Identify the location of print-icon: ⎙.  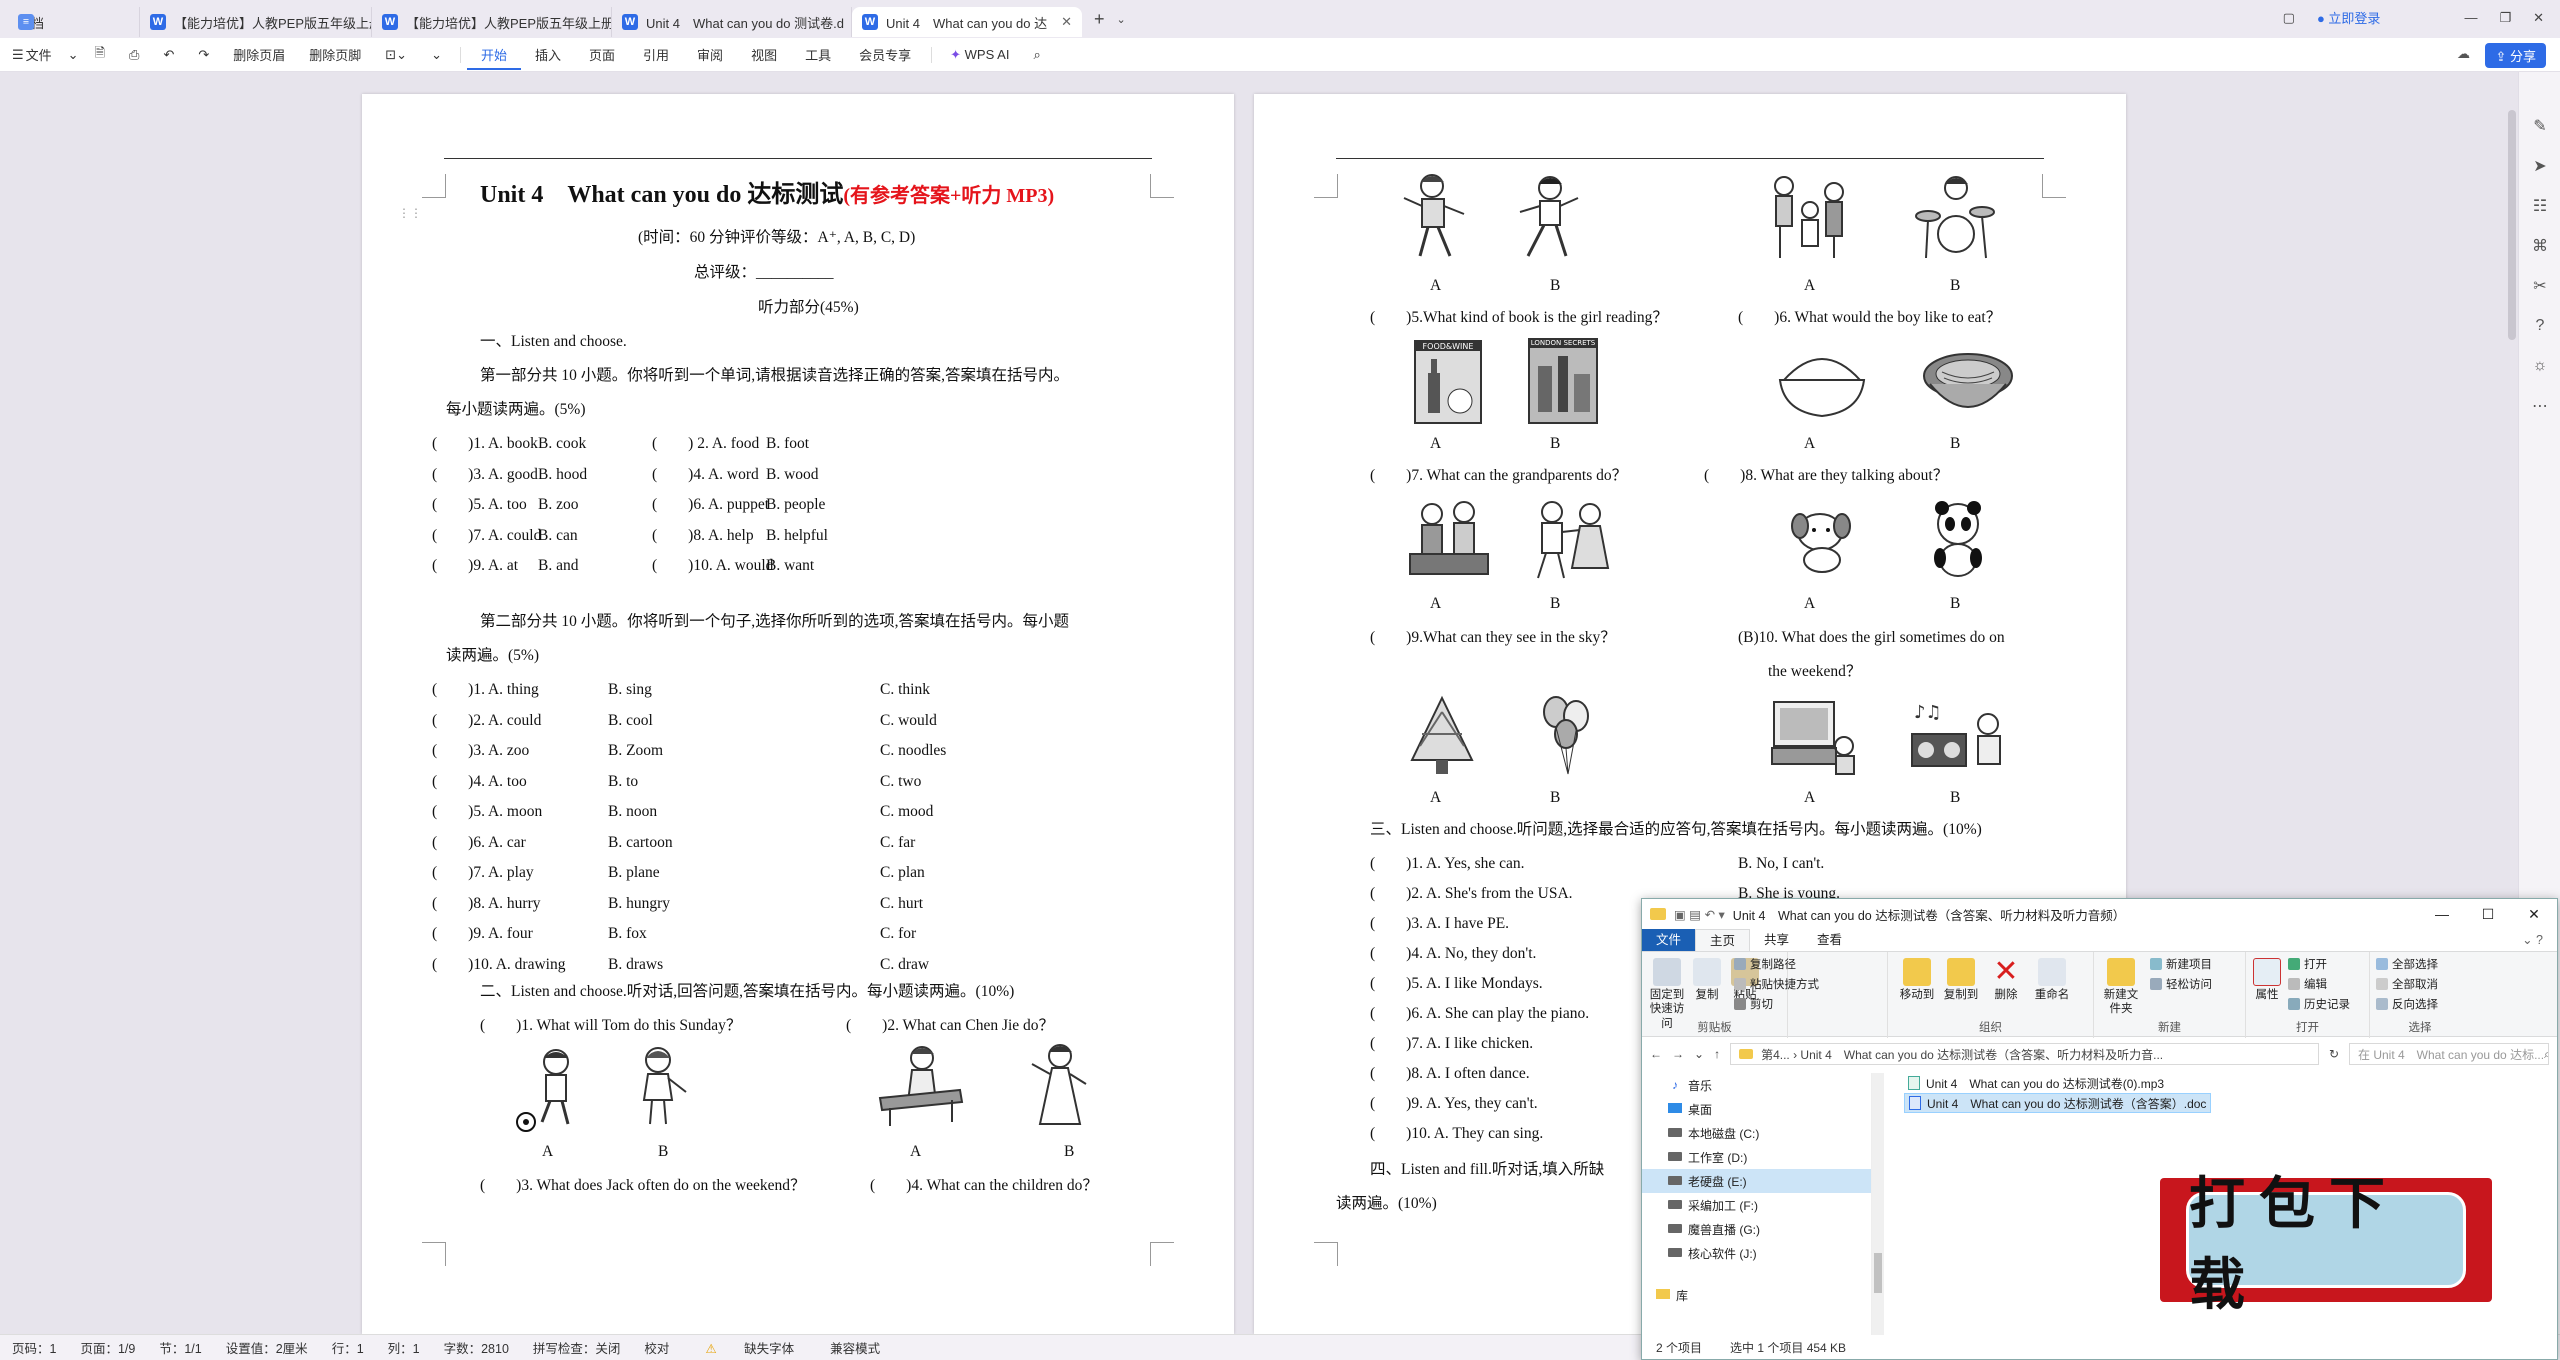
(134, 55).